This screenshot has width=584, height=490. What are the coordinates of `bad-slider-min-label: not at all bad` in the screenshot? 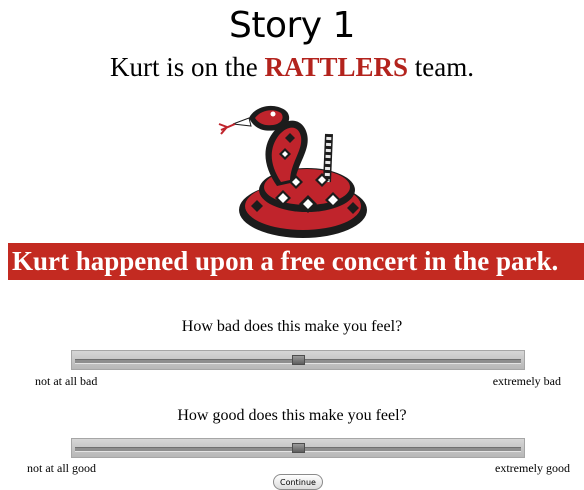 It's located at (66, 381).